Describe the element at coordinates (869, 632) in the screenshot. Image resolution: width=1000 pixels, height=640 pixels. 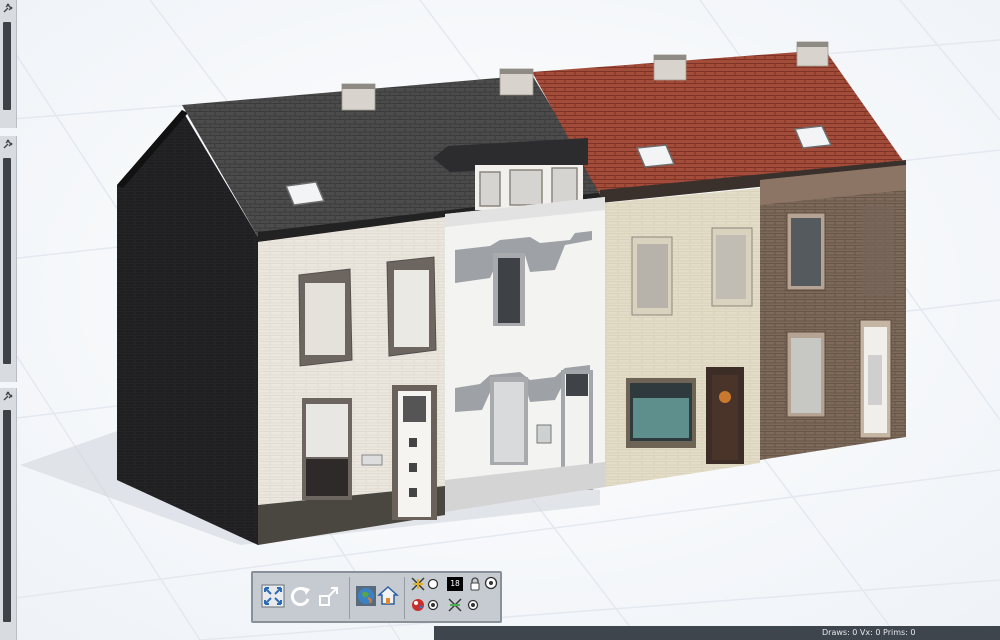
I see `render-stats: Draws: 0 Vx: 0 Prims: 0` at that location.